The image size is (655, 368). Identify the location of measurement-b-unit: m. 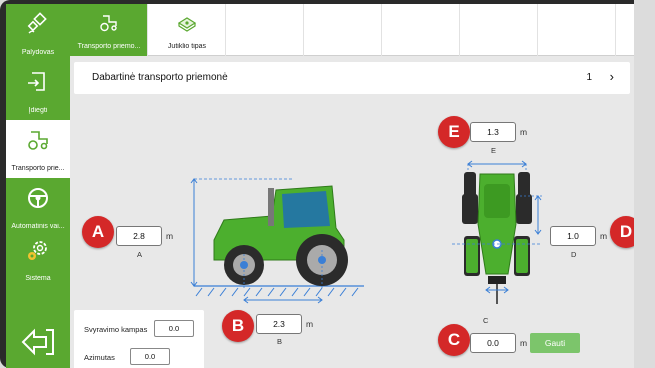
(310, 324).